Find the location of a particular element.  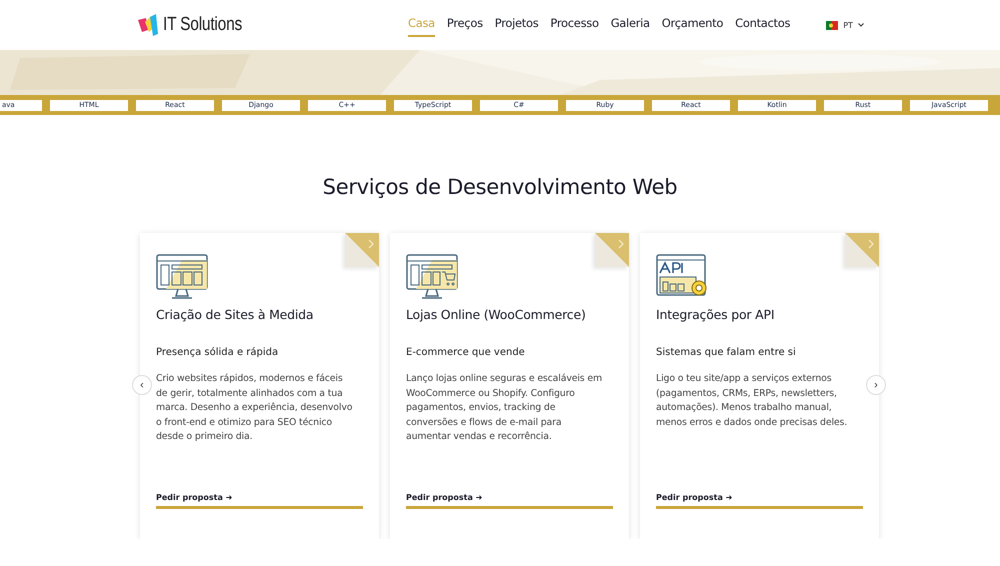

flag-icon is located at coordinates (832, 25).